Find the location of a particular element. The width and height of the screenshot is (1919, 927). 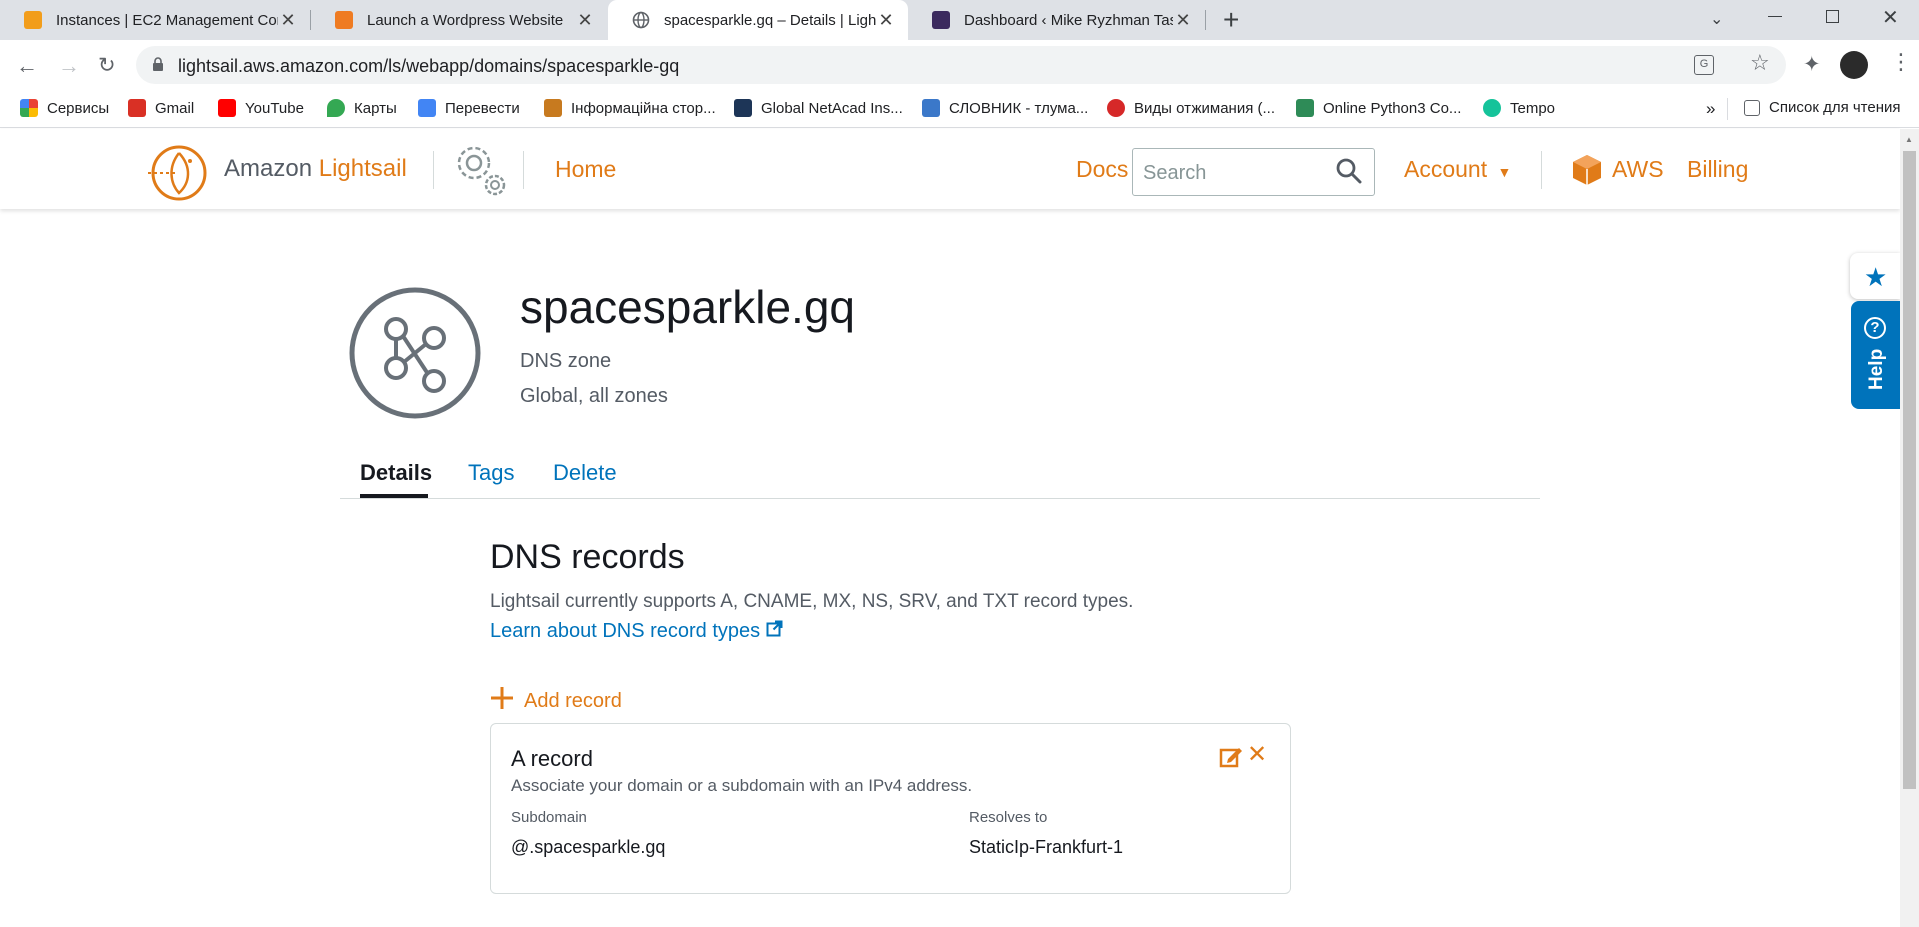

help-widget: ? Help is located at coordinates (1875, 355).